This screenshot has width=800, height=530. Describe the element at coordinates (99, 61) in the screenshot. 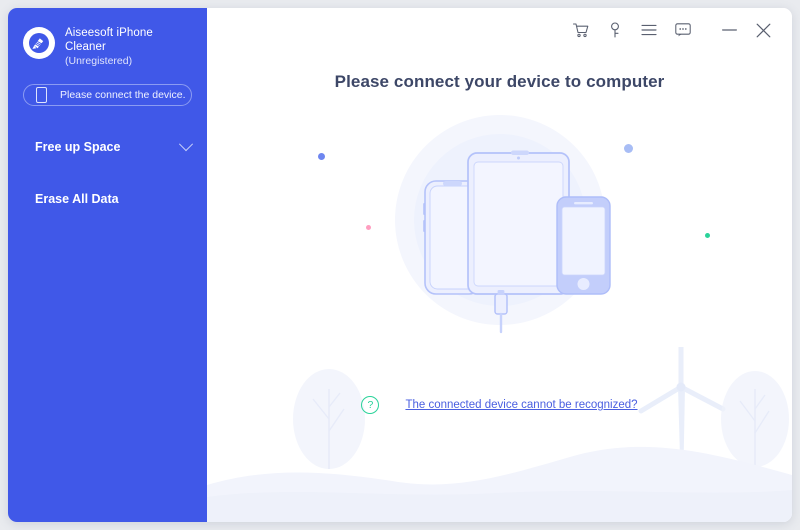

I see `registration-status: (Unregistered)` at that location.